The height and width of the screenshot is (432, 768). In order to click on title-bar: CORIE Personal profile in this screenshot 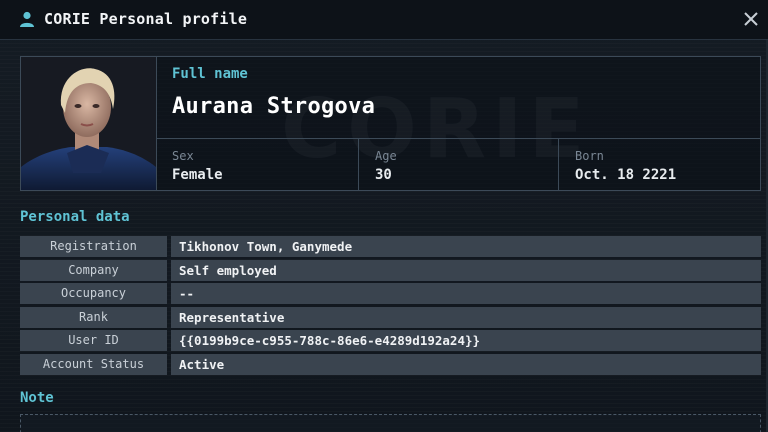, I will do `click(384, 20)`.